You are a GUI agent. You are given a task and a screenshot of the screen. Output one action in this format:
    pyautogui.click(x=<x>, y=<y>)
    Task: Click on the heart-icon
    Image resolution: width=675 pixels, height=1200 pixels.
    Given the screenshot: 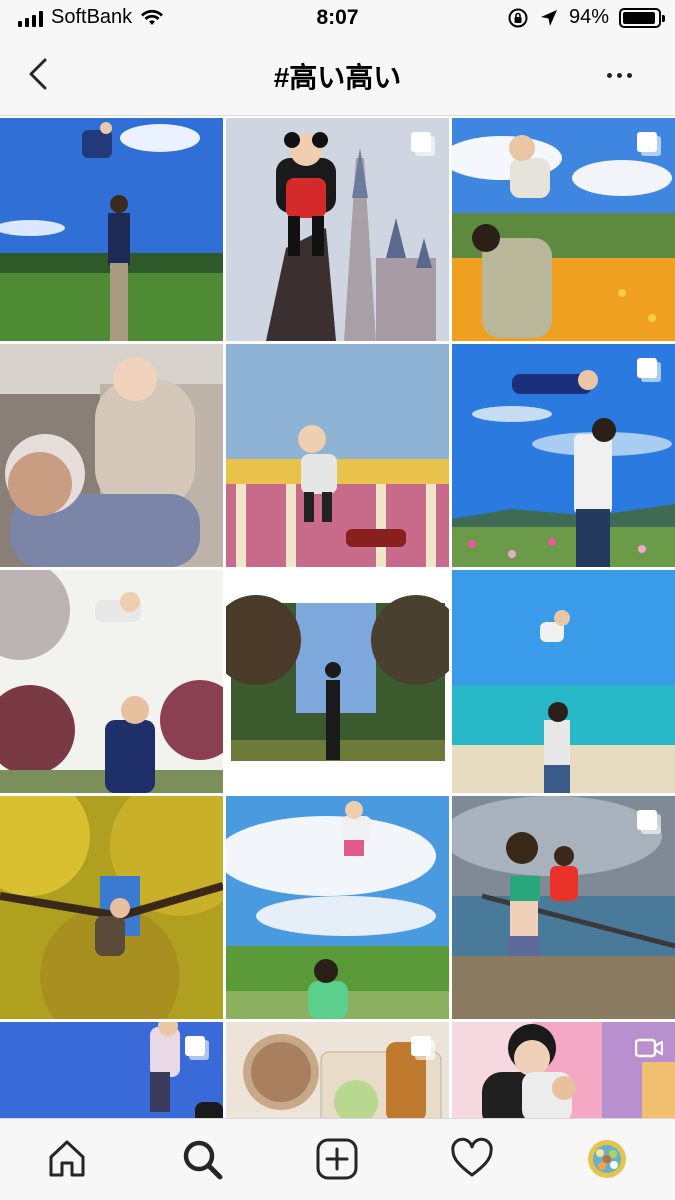 What is the action you would take?
    pyautogui.click(x=472, y=1157)
    